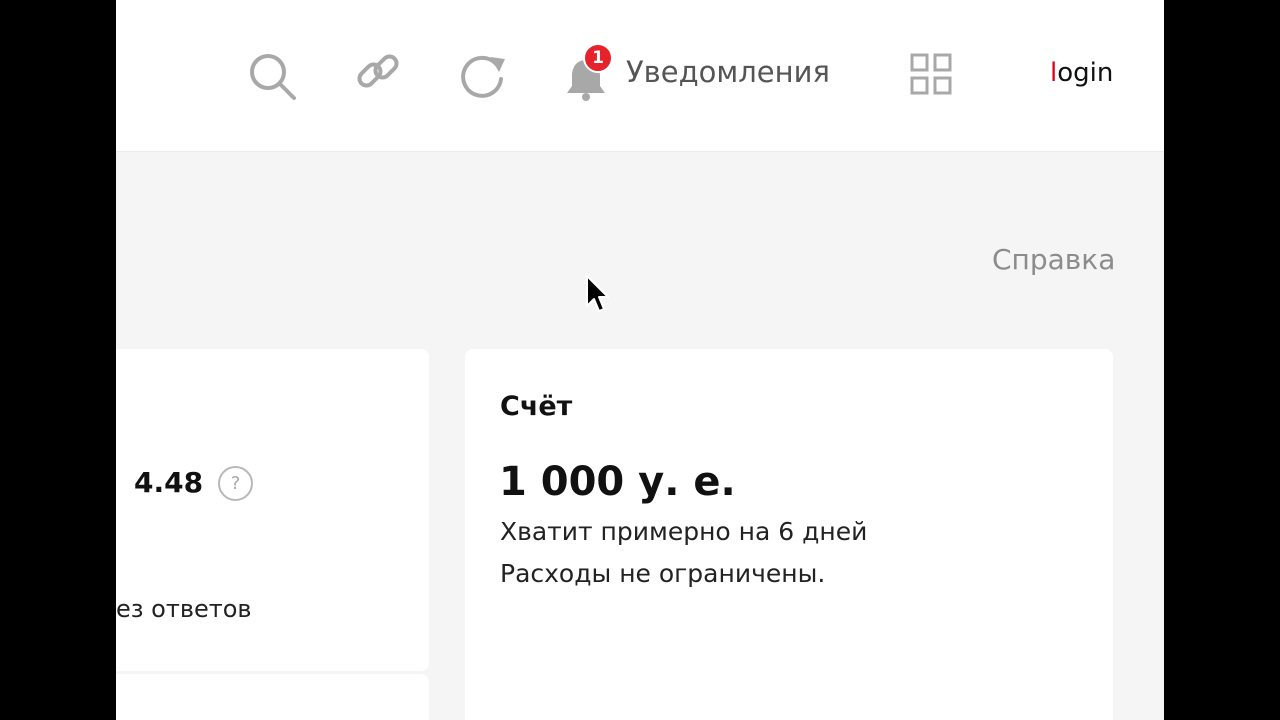  I want to click on link-icon, so click(379, 73).